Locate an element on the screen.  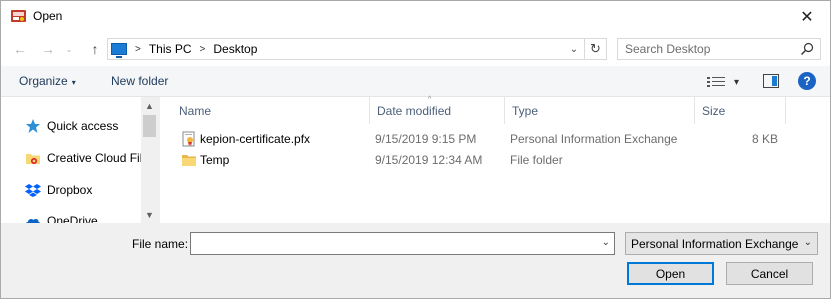
refresh-icon: ↻ is located at coordinates (595, 48).